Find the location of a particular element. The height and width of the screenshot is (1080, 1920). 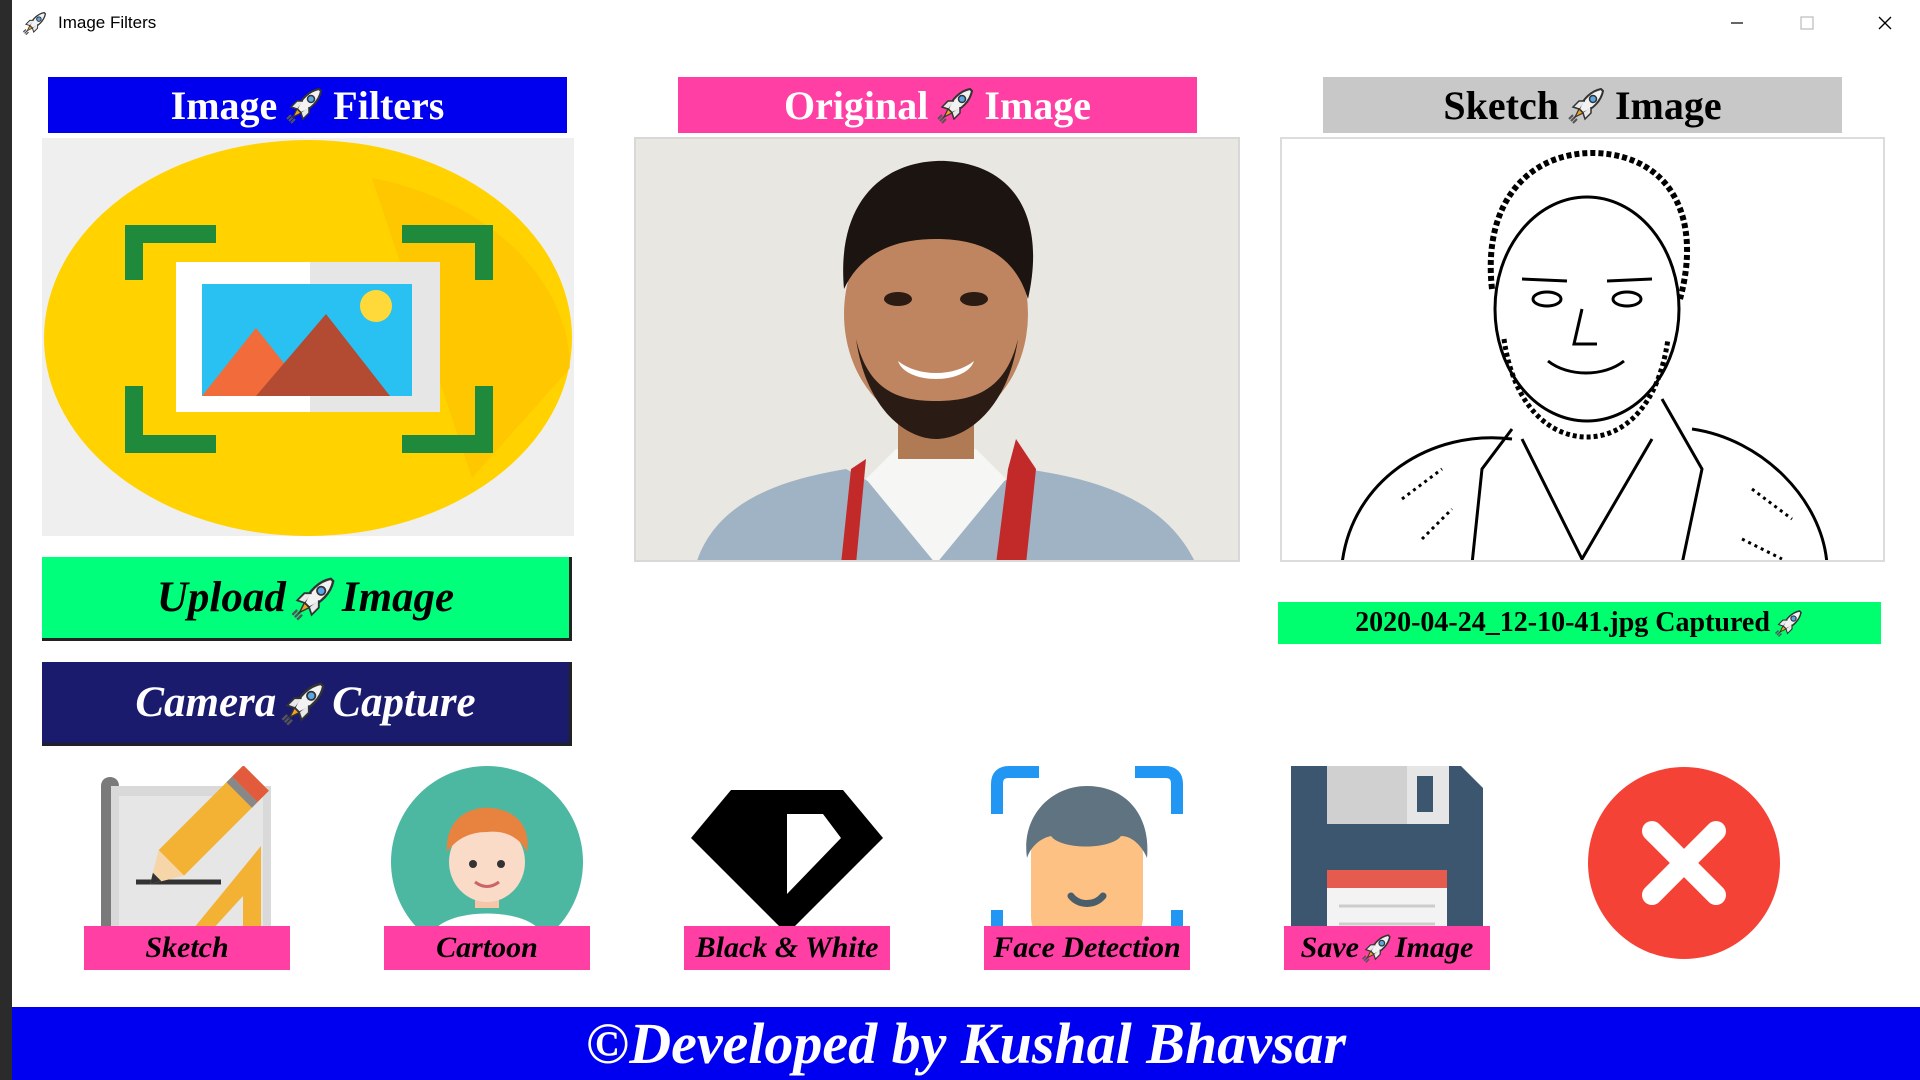

camera-capture-button: Camera Capture is located at coordinates (307, 704).